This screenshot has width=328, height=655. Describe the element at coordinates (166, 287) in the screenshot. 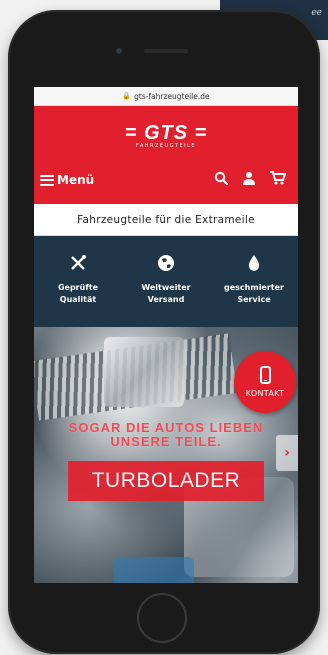

I see `feature-line1: Weltweiter` at that location.